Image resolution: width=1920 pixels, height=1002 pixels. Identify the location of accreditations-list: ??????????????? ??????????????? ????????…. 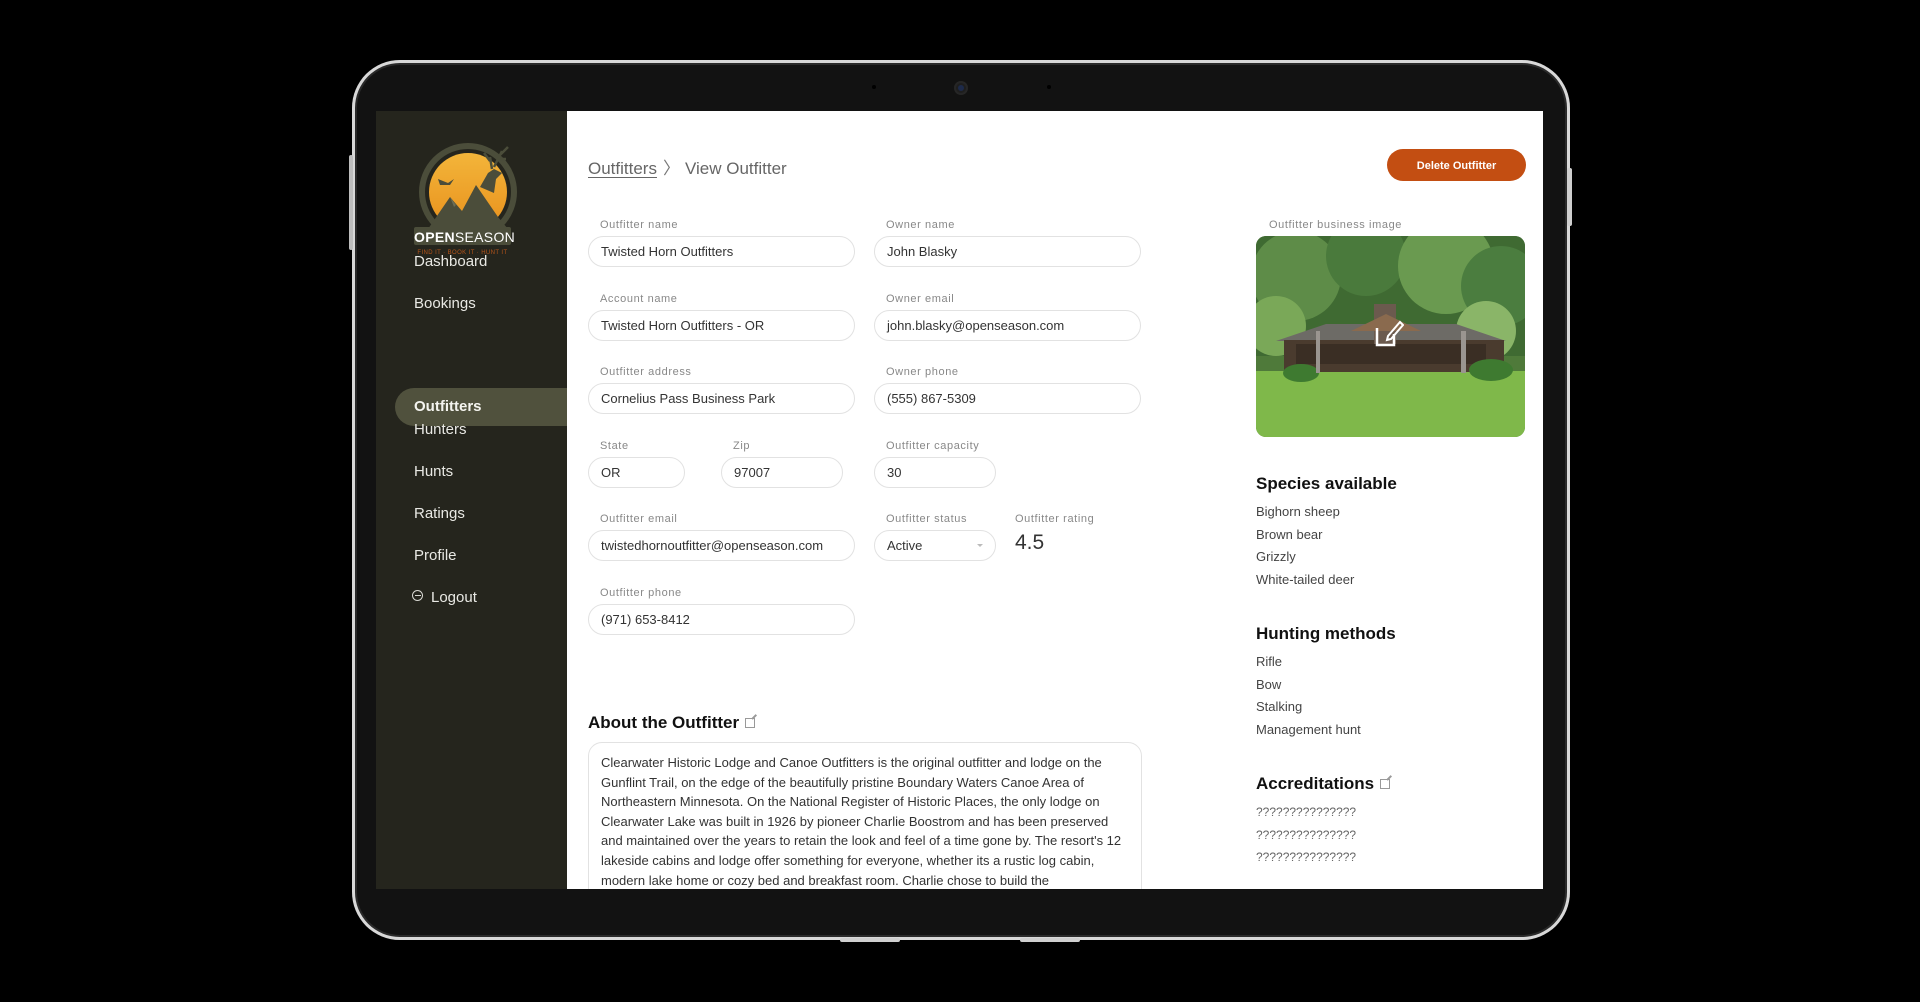
(1306, 835).